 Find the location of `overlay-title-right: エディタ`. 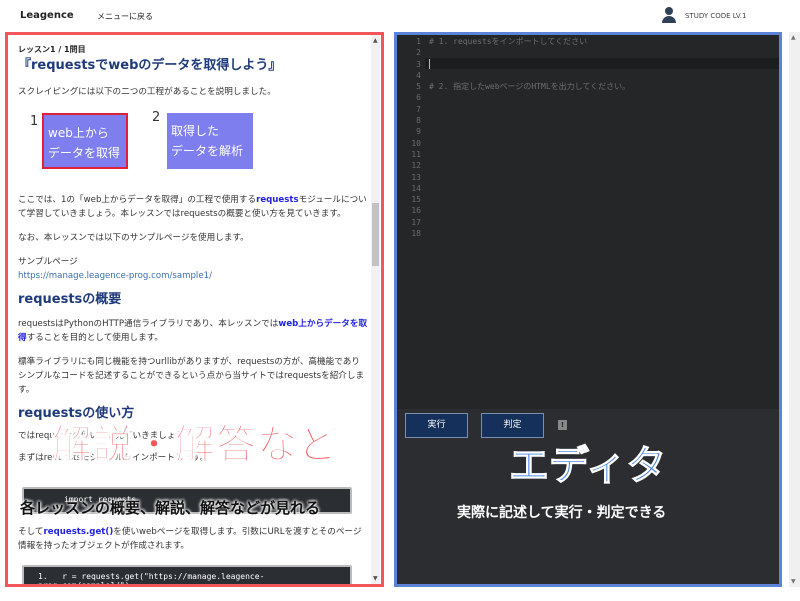

overlay-title-right: エディタ is located at coordinates (587, 466).